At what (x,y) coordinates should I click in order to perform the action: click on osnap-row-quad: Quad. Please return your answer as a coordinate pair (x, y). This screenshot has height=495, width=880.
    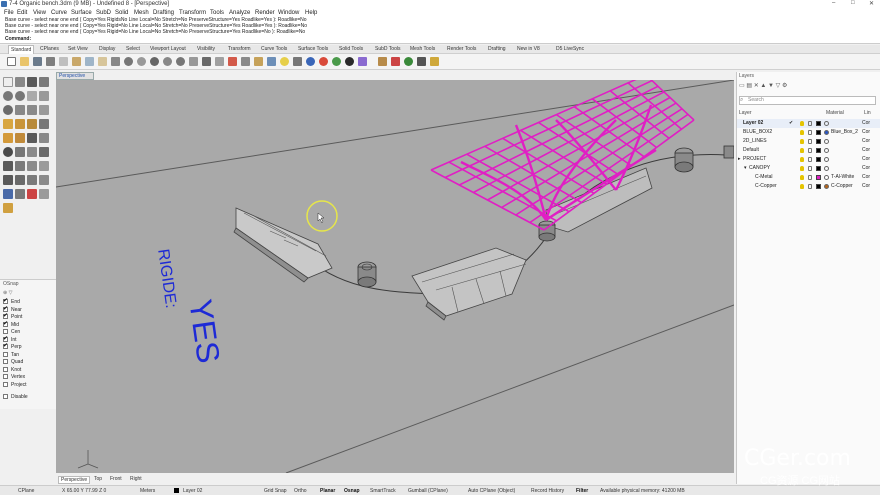
    Looking at the image, I should click on (13, 362).